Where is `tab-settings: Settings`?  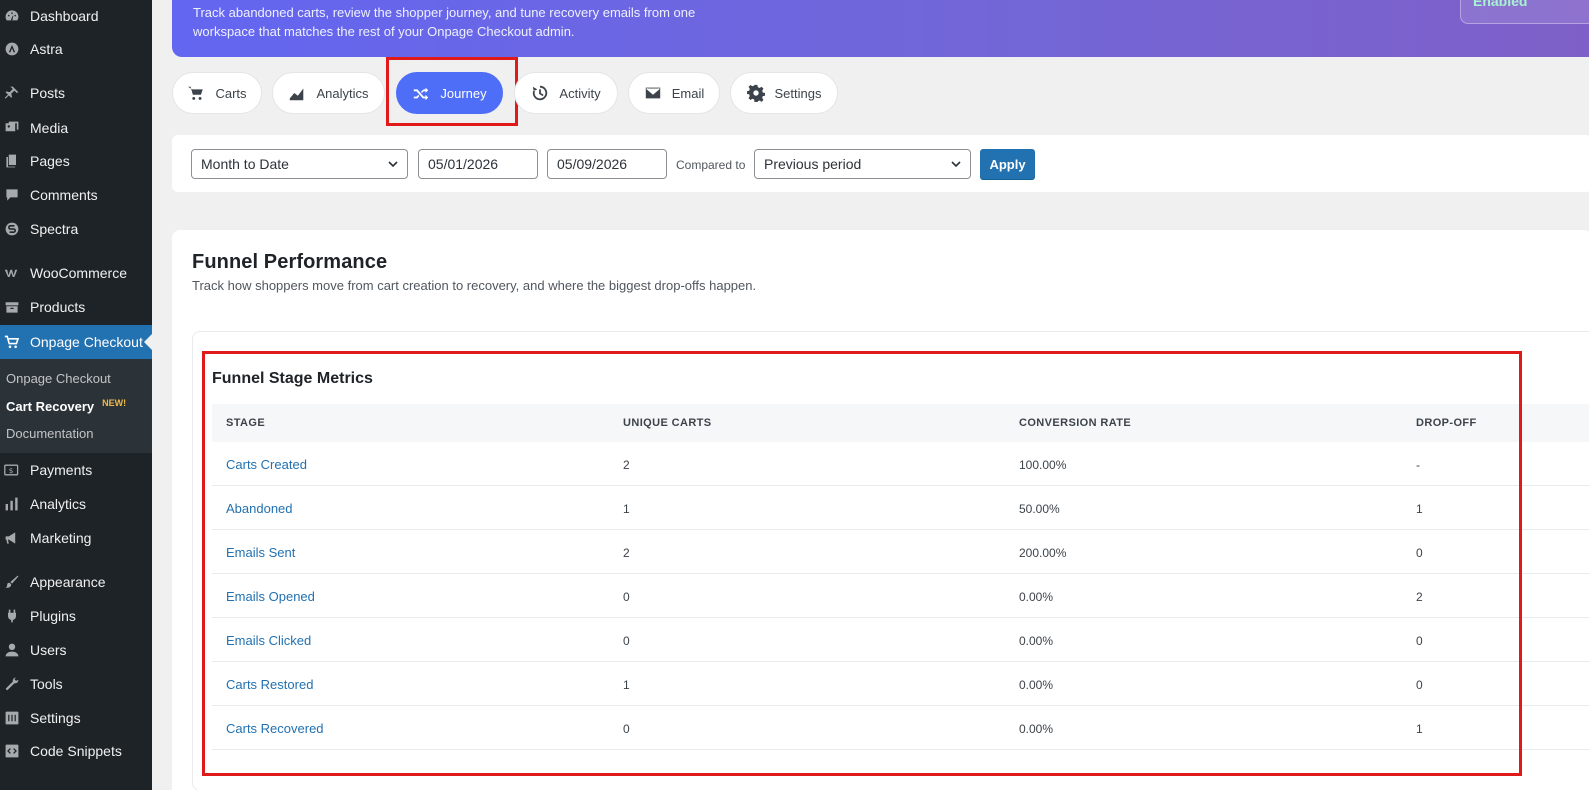
tab-settings: Settings is located at coordinates (784, 93).